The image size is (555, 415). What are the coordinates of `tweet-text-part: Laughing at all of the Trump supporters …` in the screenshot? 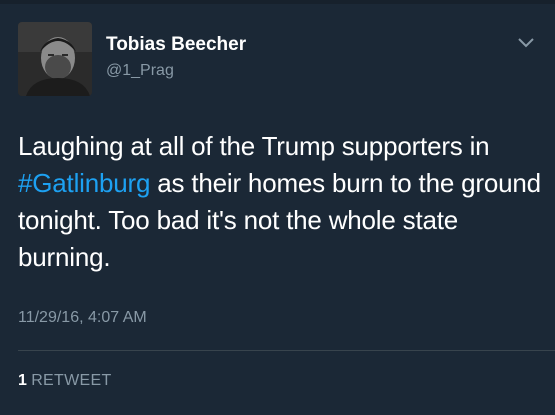 It's located at (254, 146).